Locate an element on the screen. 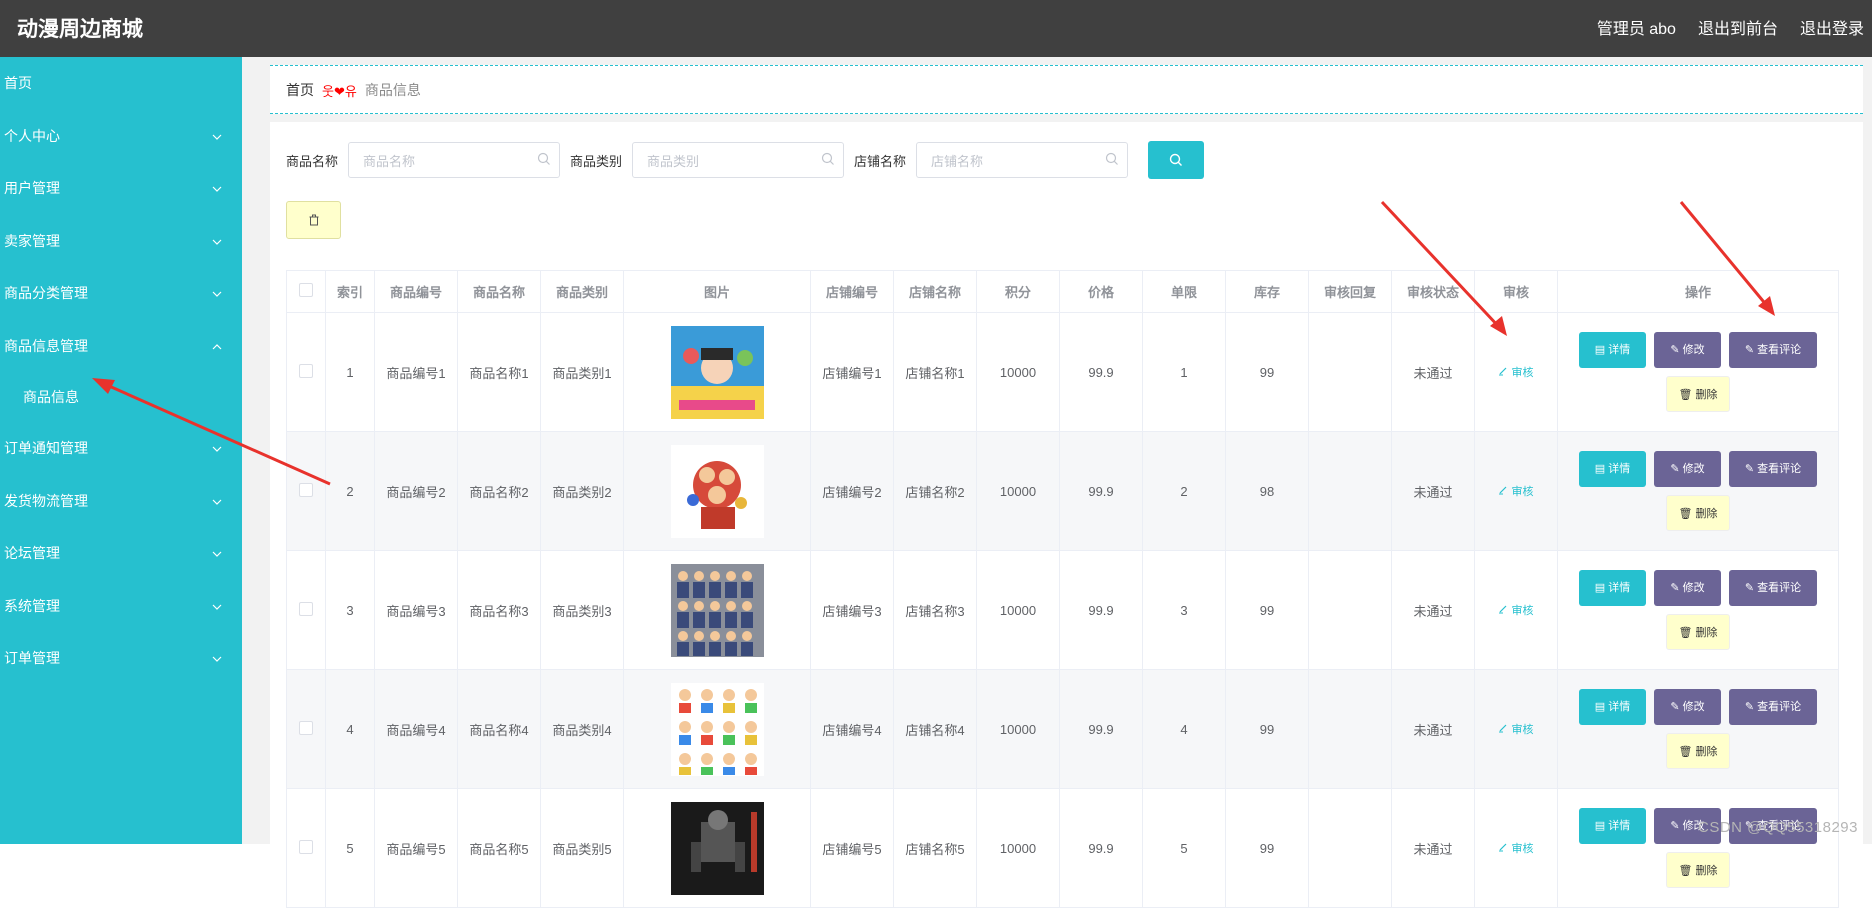 The height and width of the screenshot is (908, 1872). header-actions: 管理员 abo 退出到前台 退出登录 is located at coordinates (1730, 27).